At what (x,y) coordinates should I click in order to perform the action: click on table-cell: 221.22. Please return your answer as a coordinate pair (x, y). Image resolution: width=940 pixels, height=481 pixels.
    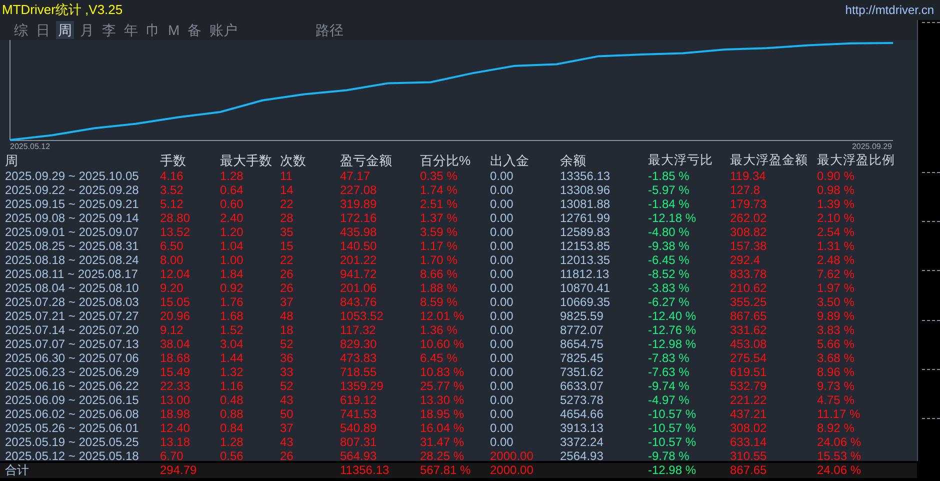
    Looking at the image, I should click on (748, 400).